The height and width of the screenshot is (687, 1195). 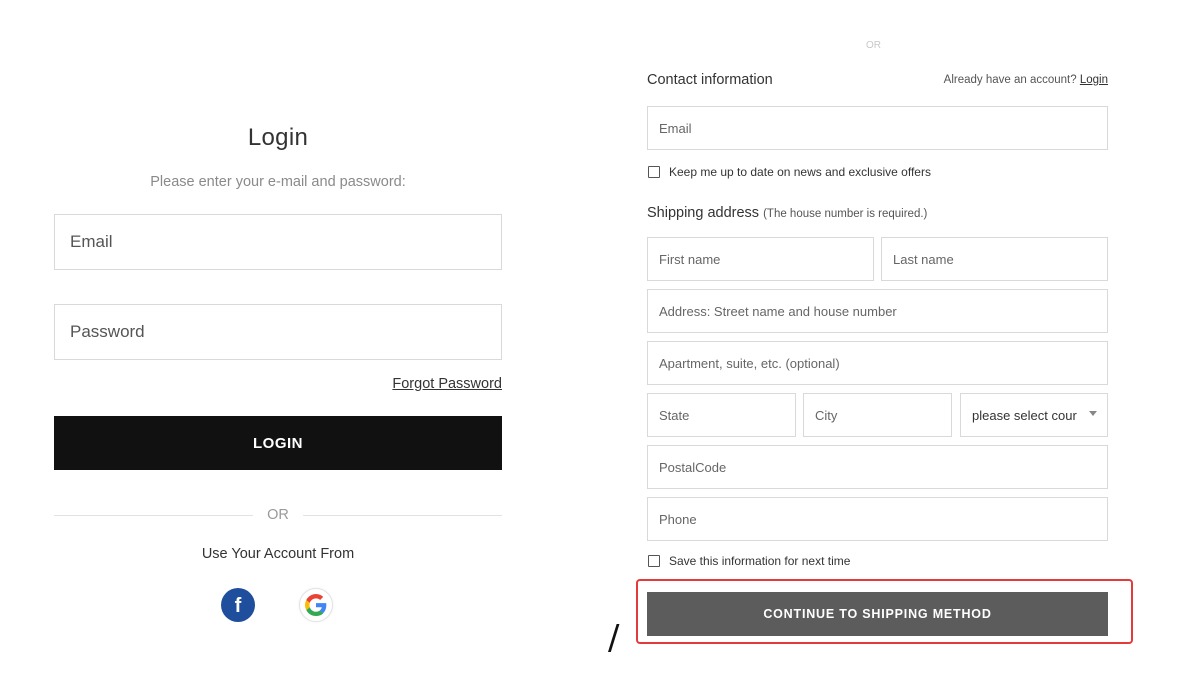 I want to click on already-account-label: Already have an account?, so click(x=1010, y=80).